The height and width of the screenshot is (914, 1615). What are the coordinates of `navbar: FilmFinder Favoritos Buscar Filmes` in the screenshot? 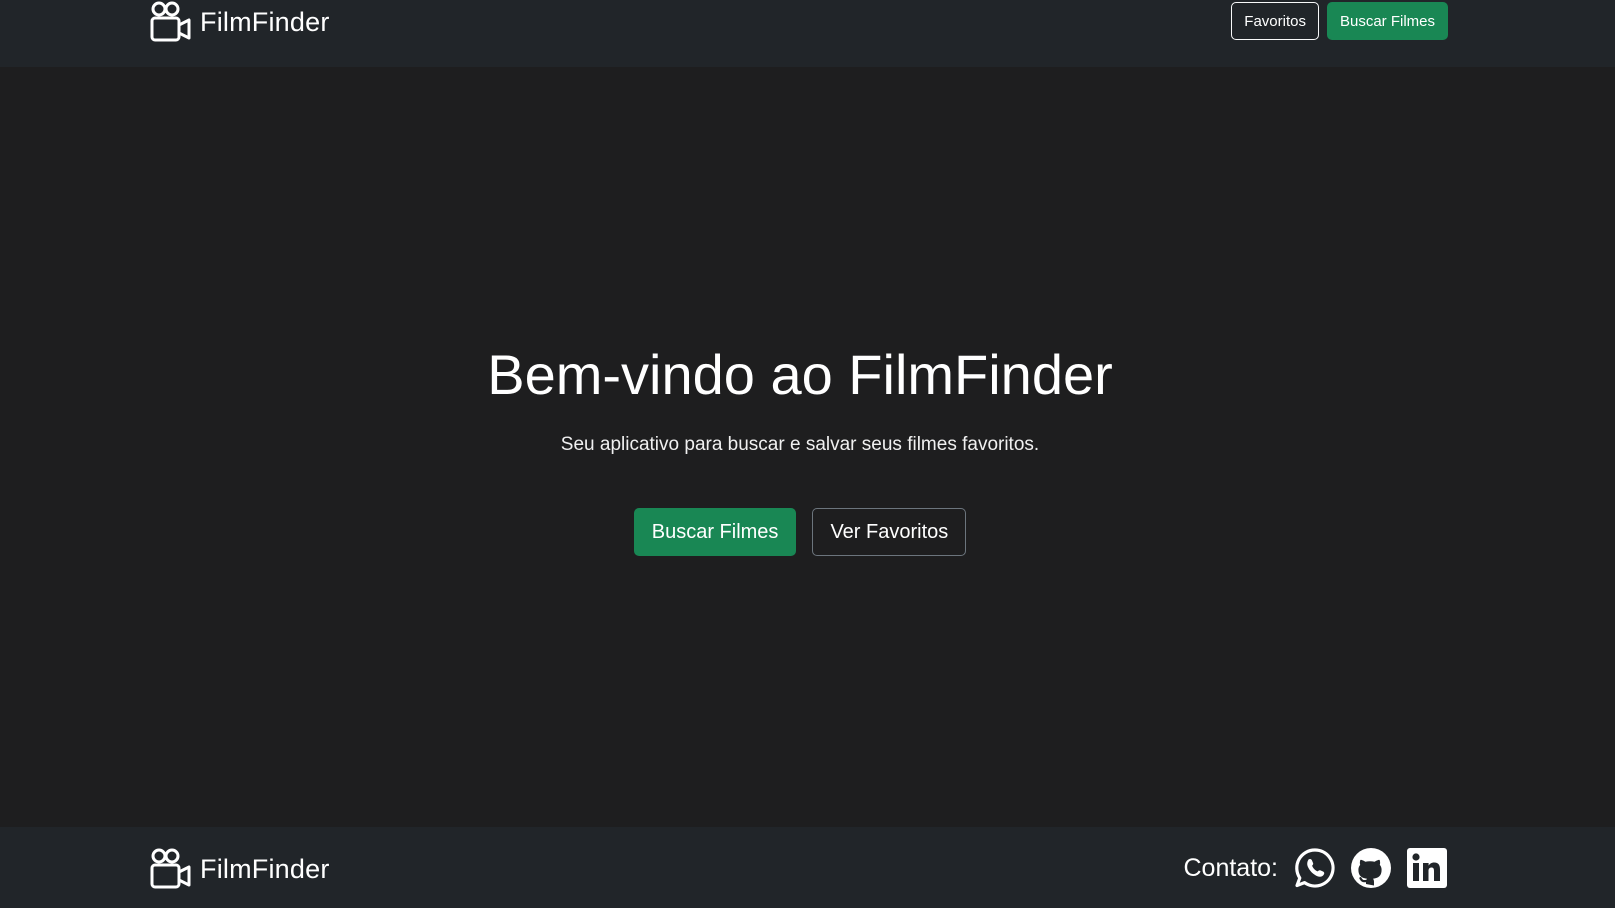 It's located at (807, 33).